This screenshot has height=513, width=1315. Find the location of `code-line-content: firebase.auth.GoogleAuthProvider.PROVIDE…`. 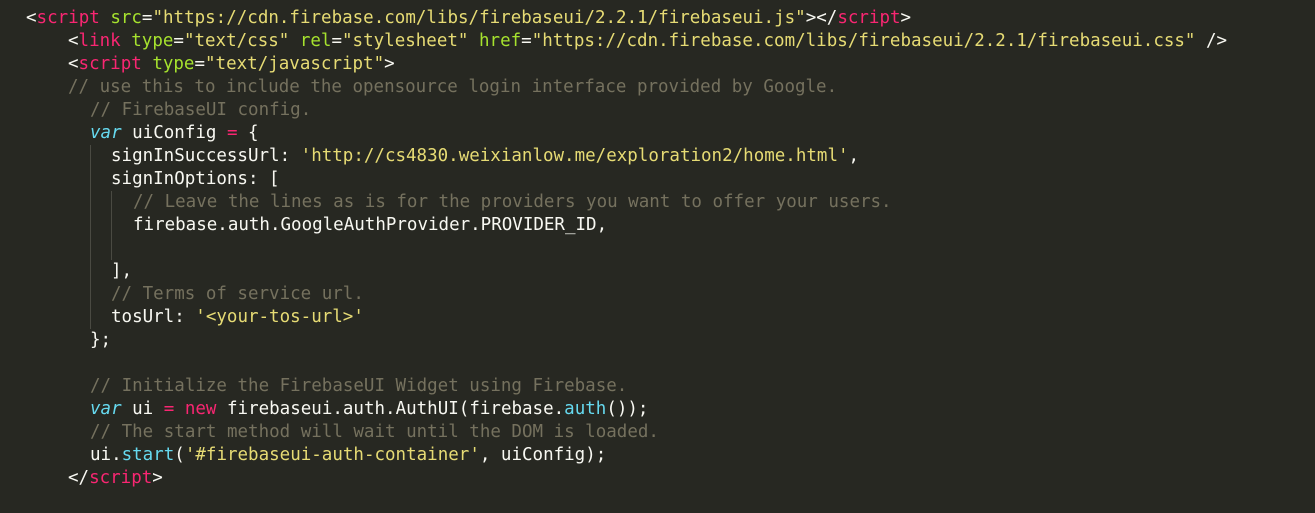

code-line-content: firebase.auth.GoogleAuthProvider.PROVIDE… is located at coordinates (370, 225).